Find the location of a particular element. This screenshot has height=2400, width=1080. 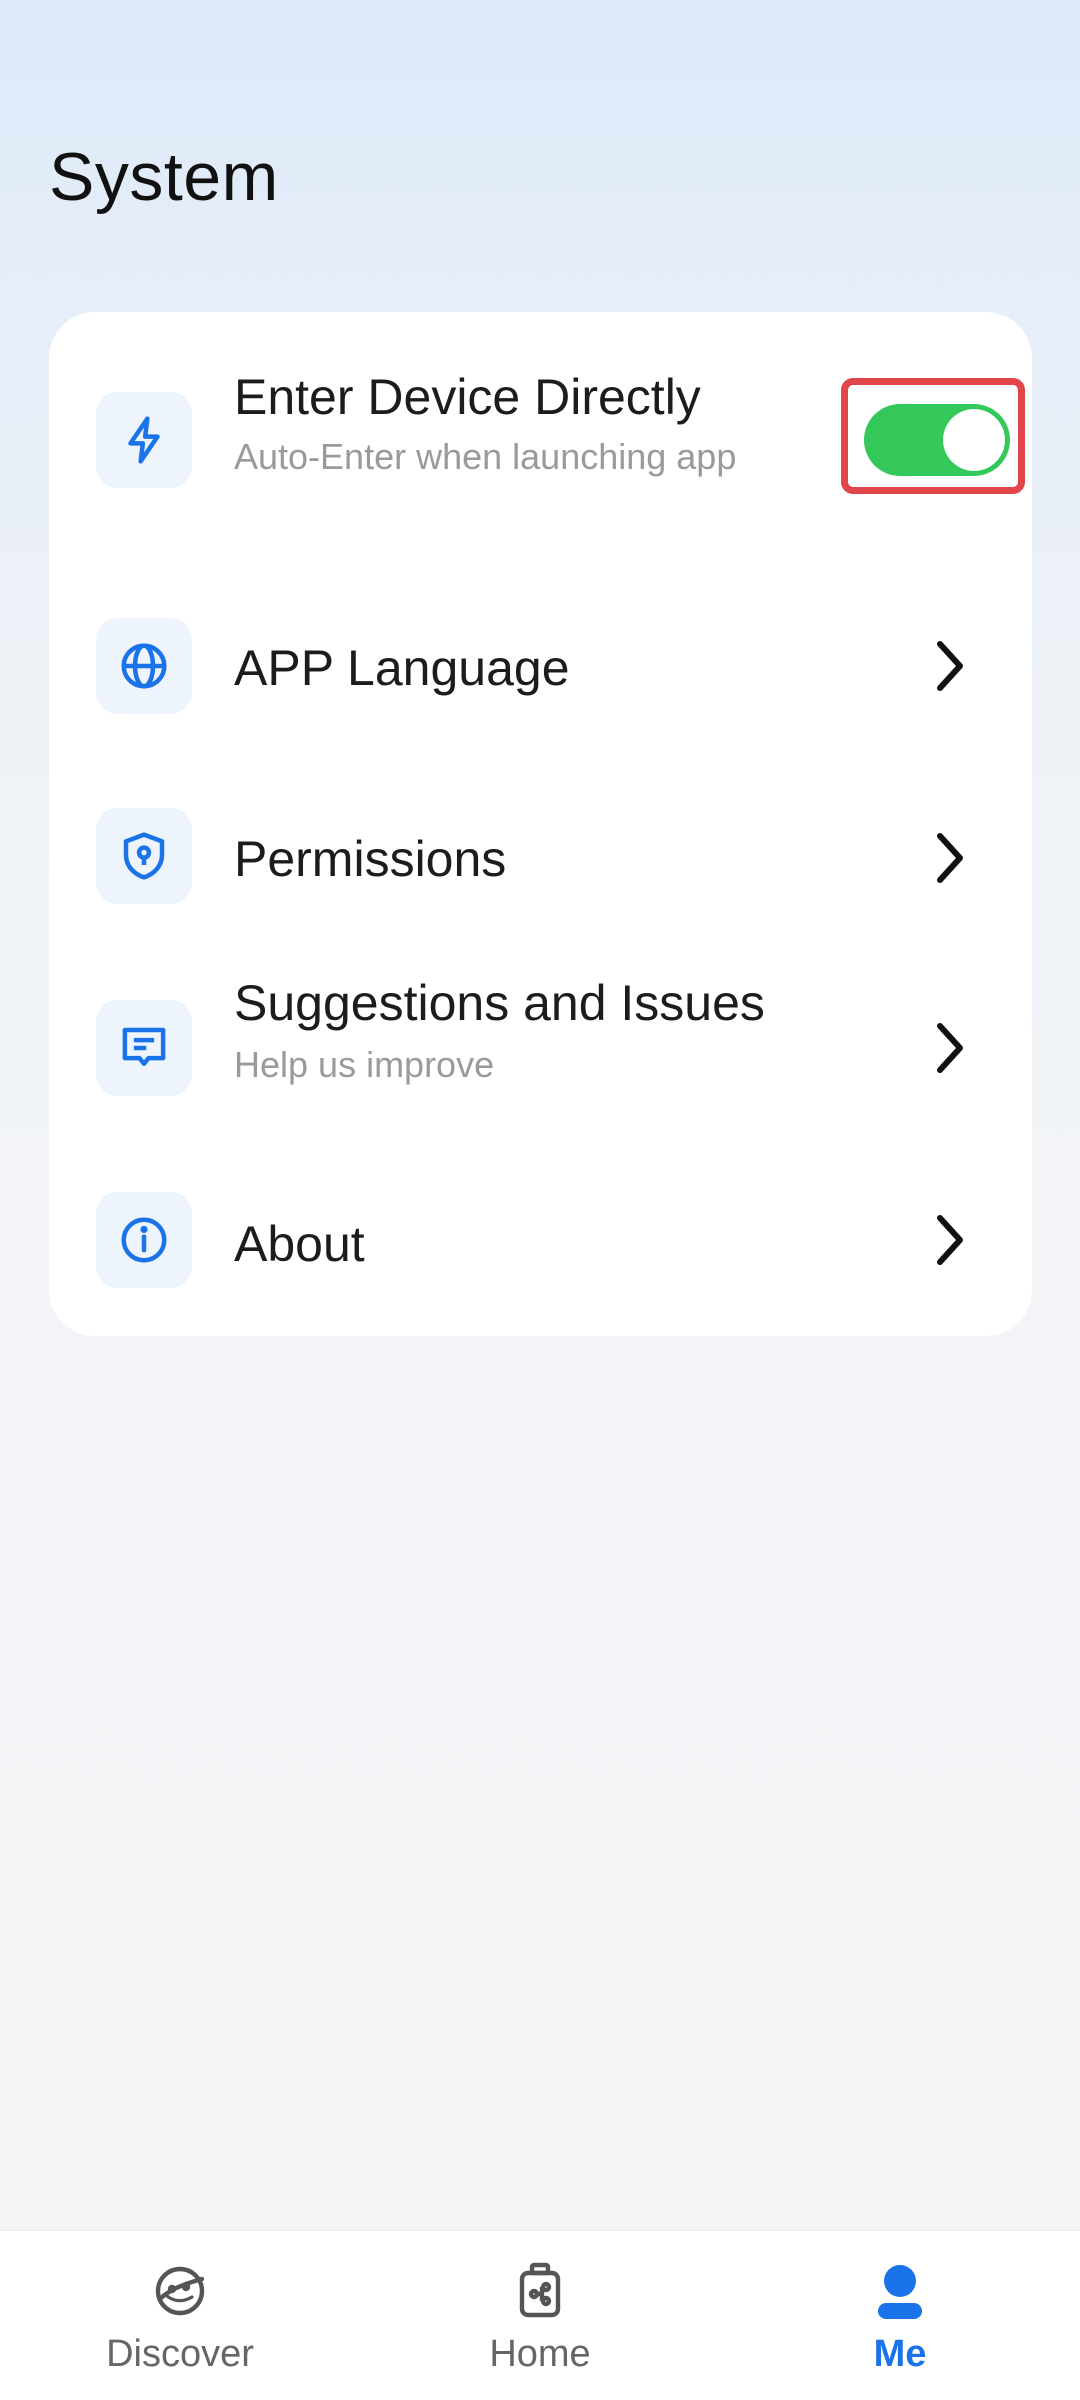

page-title: System is located at coordinates (164, 177).